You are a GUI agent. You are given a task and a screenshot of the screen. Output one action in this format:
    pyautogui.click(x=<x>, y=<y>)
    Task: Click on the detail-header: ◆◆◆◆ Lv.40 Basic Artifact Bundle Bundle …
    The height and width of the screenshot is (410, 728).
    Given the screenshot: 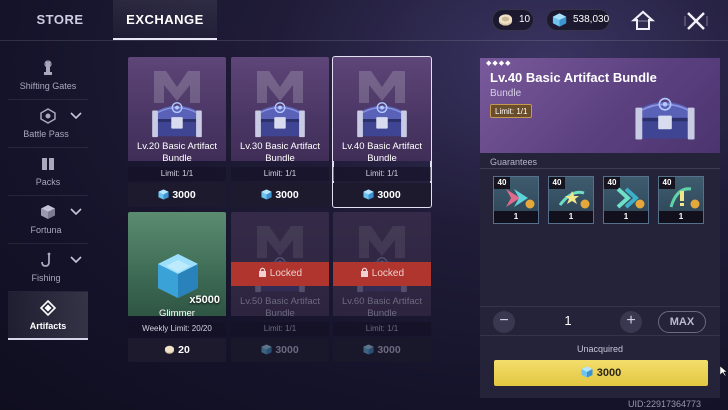 What is the action you would take?
    pyautogui.click(x=600, y=105)
    